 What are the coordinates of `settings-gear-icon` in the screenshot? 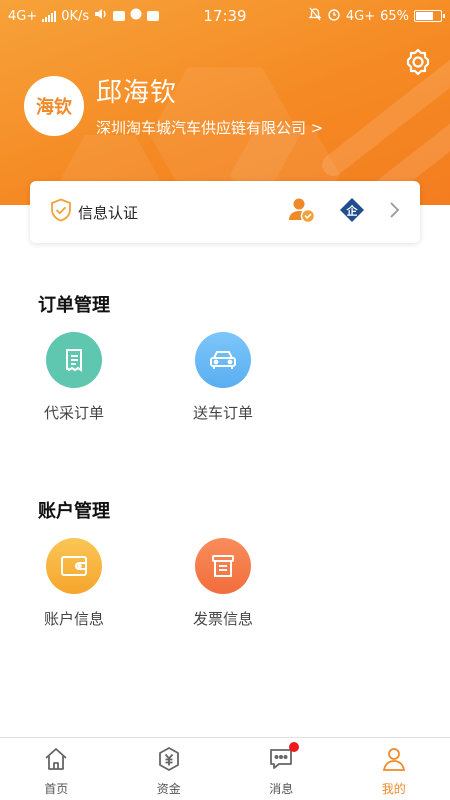 It's located at (418, 62).